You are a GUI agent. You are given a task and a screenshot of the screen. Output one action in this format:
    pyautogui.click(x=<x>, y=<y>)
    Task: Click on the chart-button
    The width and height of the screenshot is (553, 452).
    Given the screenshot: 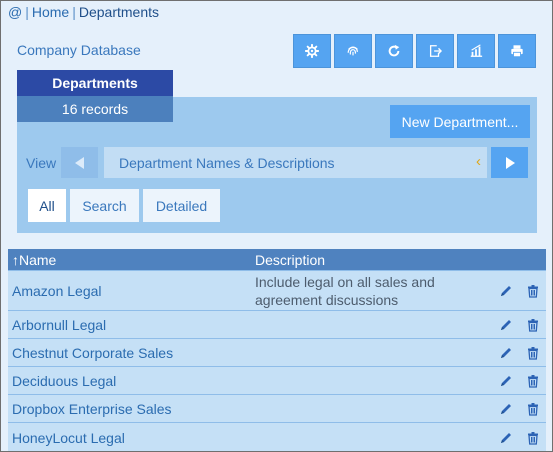 What is the action you would take?
    pyautogui.click(x=476, y=51)
    